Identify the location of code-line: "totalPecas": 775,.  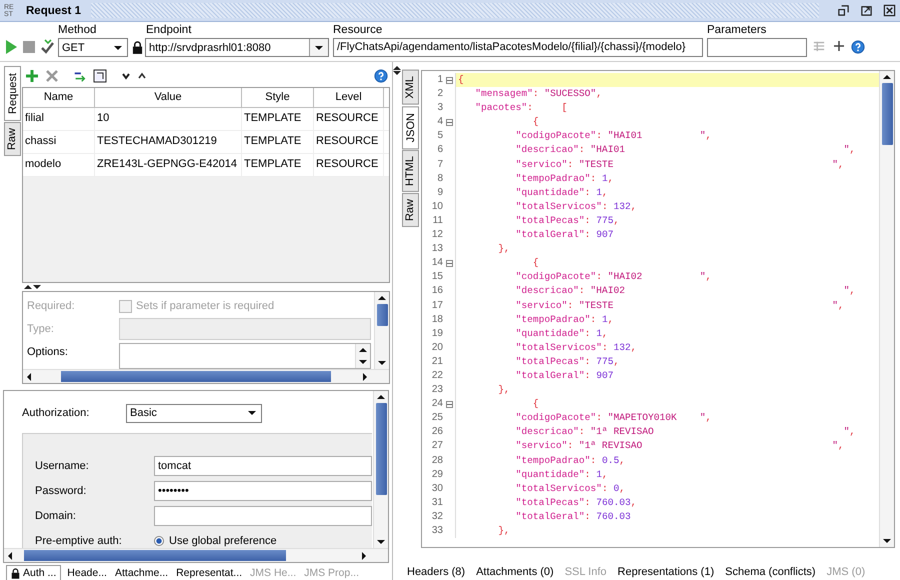
(567, 361).